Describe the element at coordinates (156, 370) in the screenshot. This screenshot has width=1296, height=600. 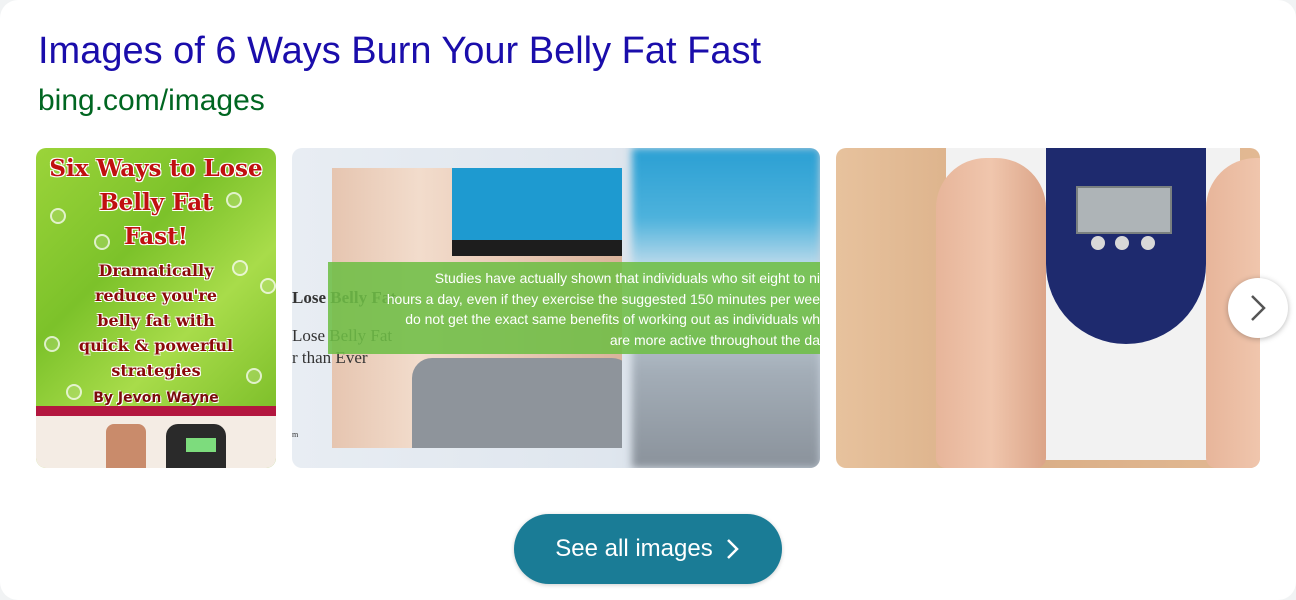
I see `book-subtitle-line: strategies` at that location.